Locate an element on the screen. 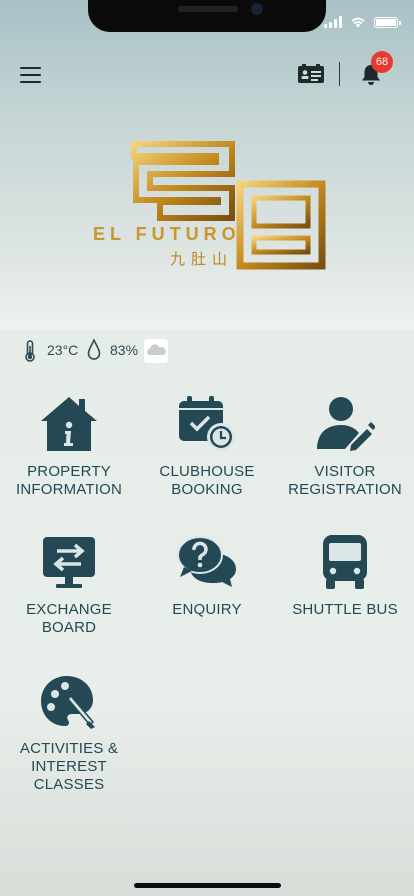  weather-condition is located at coordinates (156, 351).